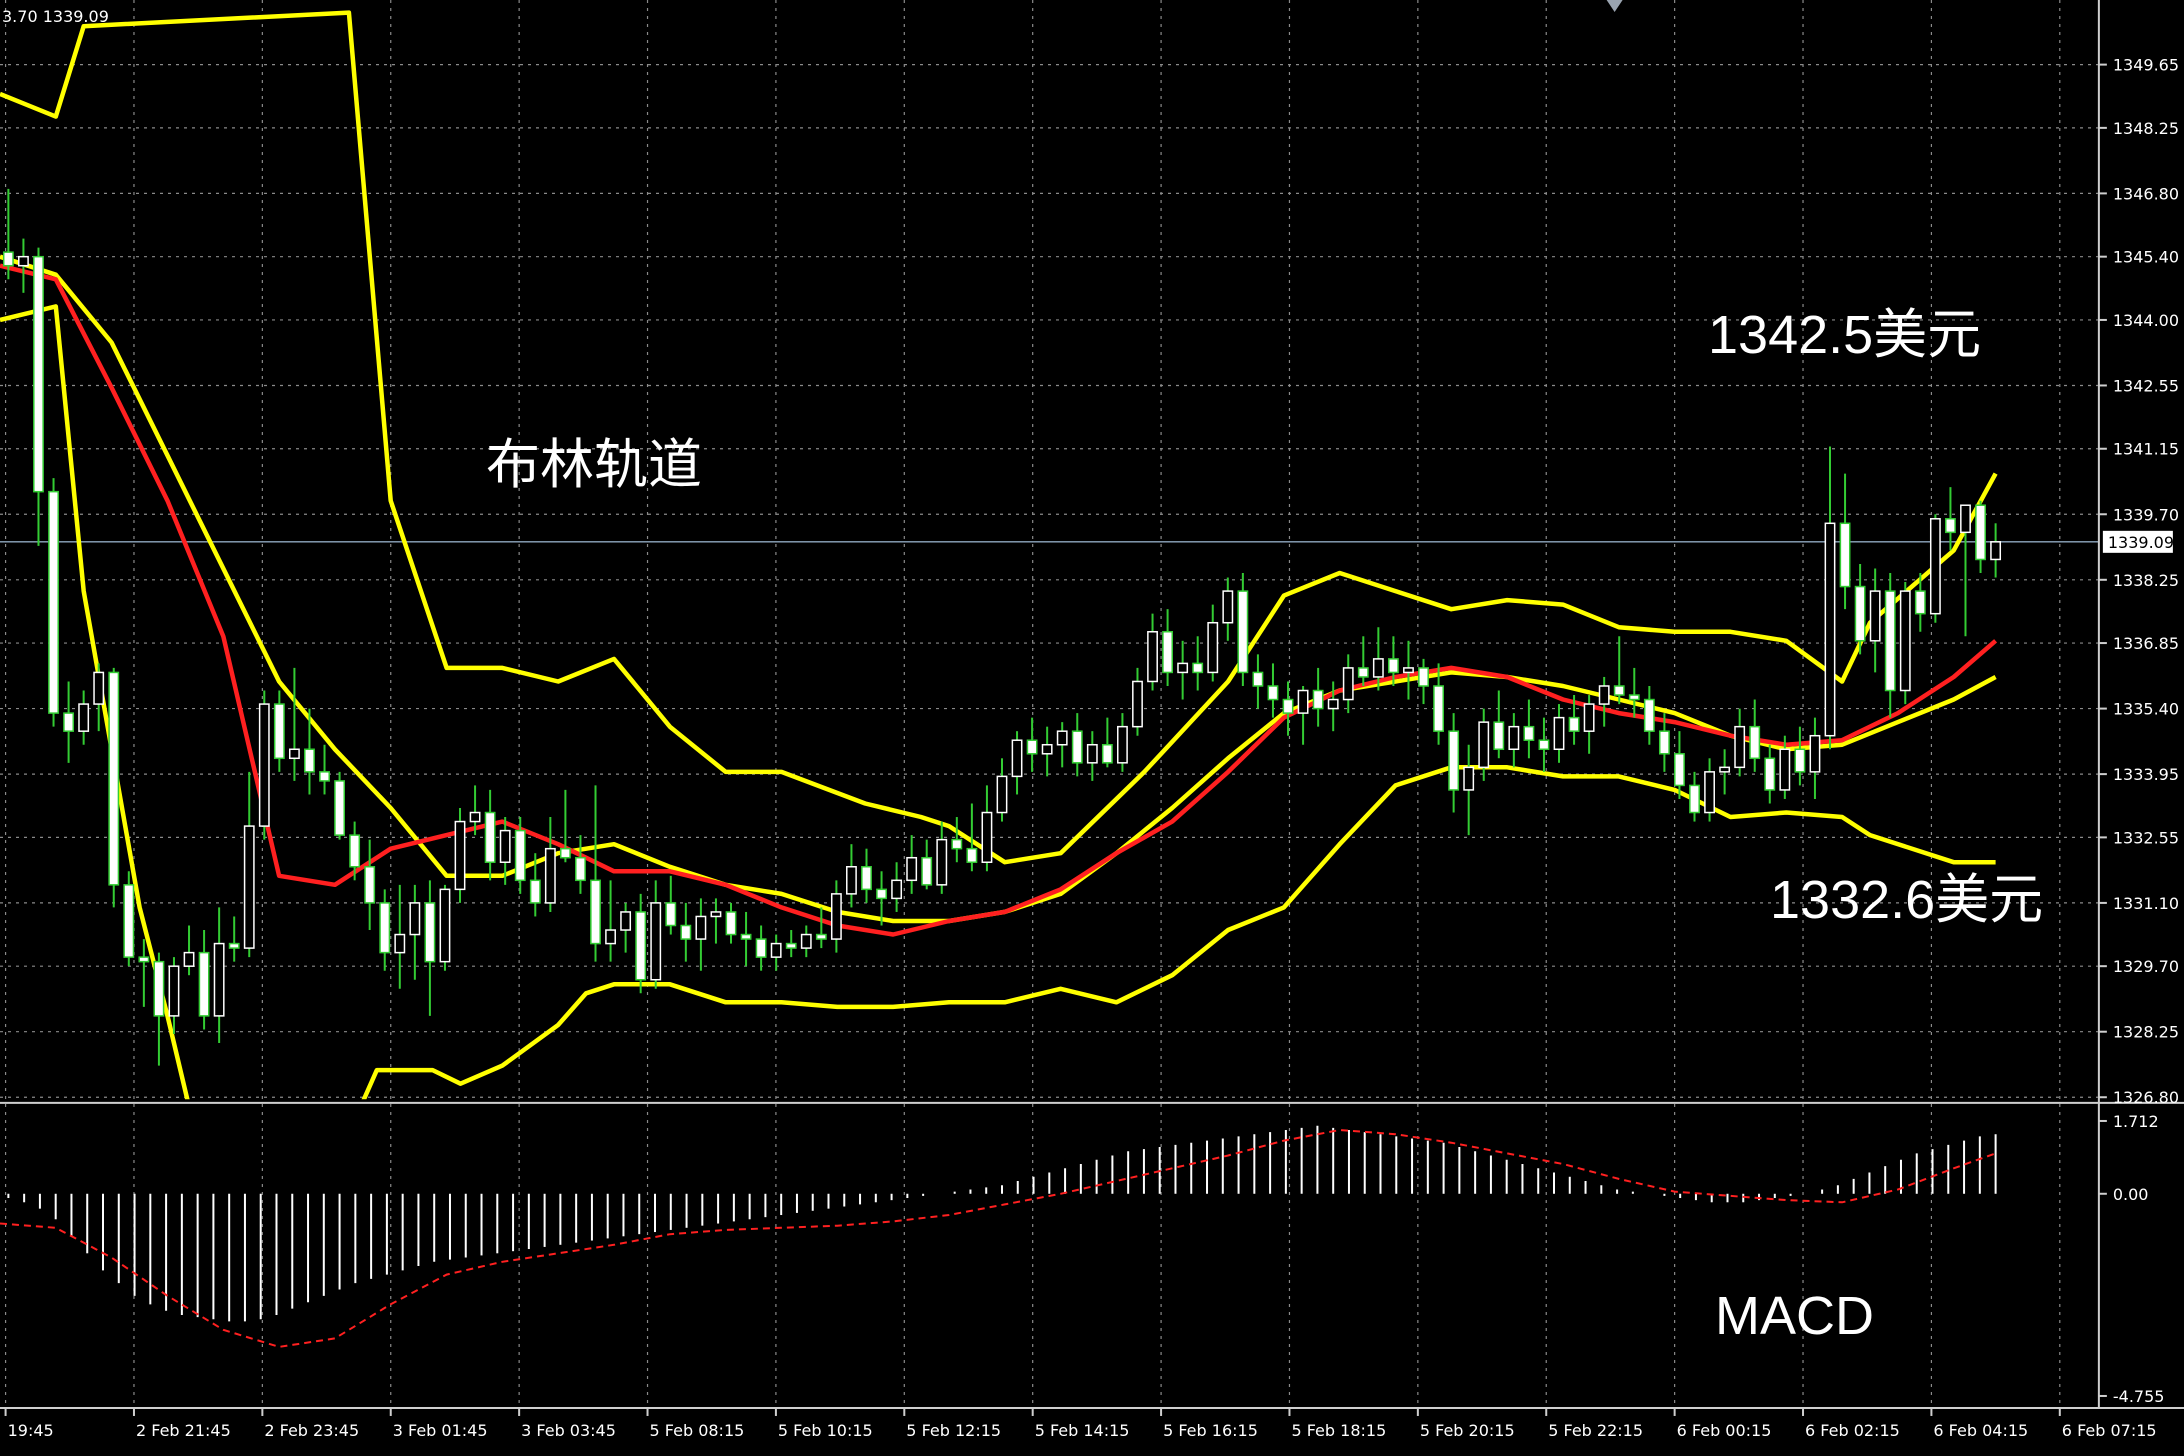 The width and height of the screenshot is (2184, 1456). What do you see at coordinates (697, 1430) in the screenshot?
I see `time-tick-label: 5 Feb 08:15` at bounding box center [697, 1430].